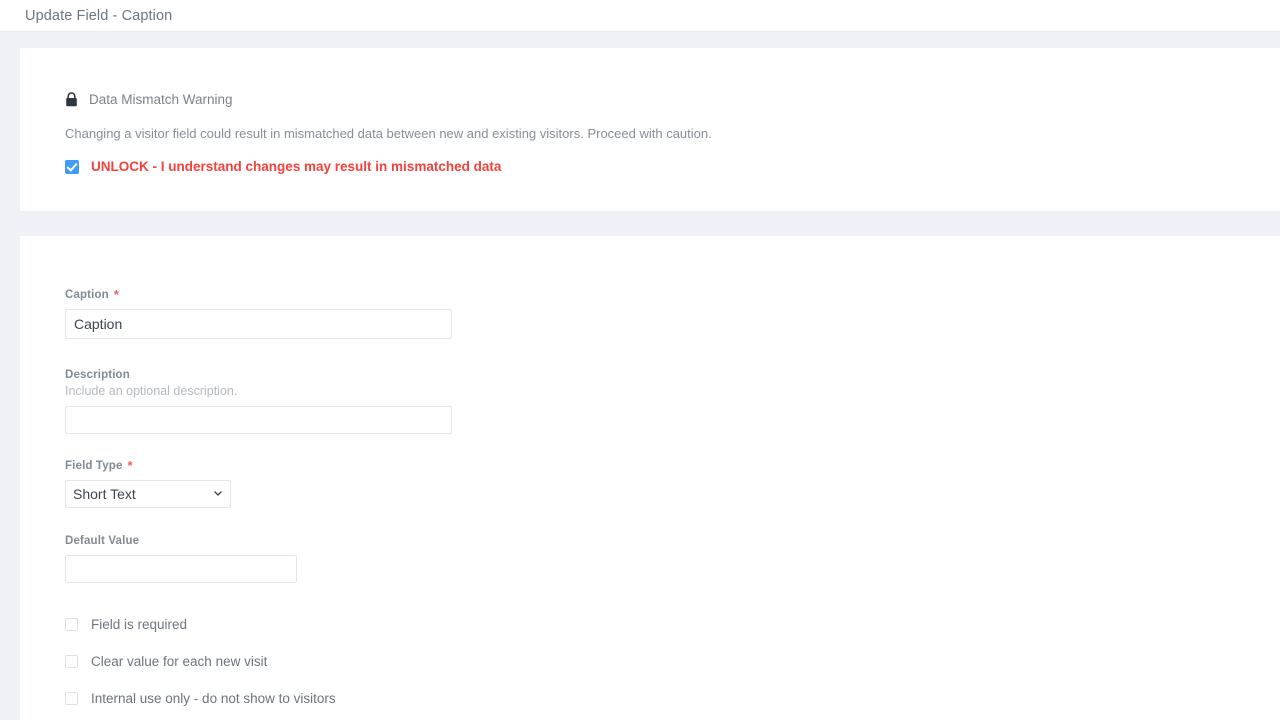 This screenshot has height=720, width=1280. I want to click on default-value-label-text: Default Value, so click(102, 541).